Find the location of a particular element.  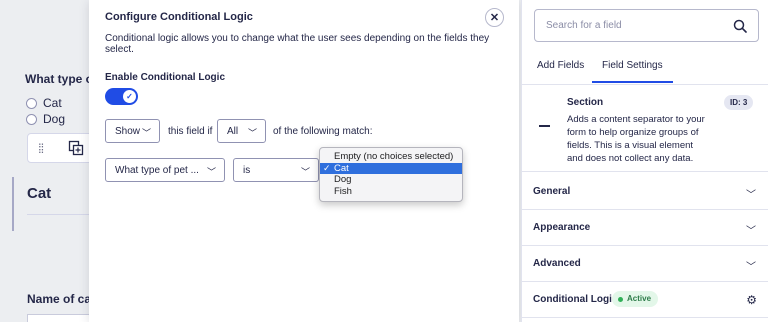

tab-field-settings: Field Settings is located at coordinates (632, 71).